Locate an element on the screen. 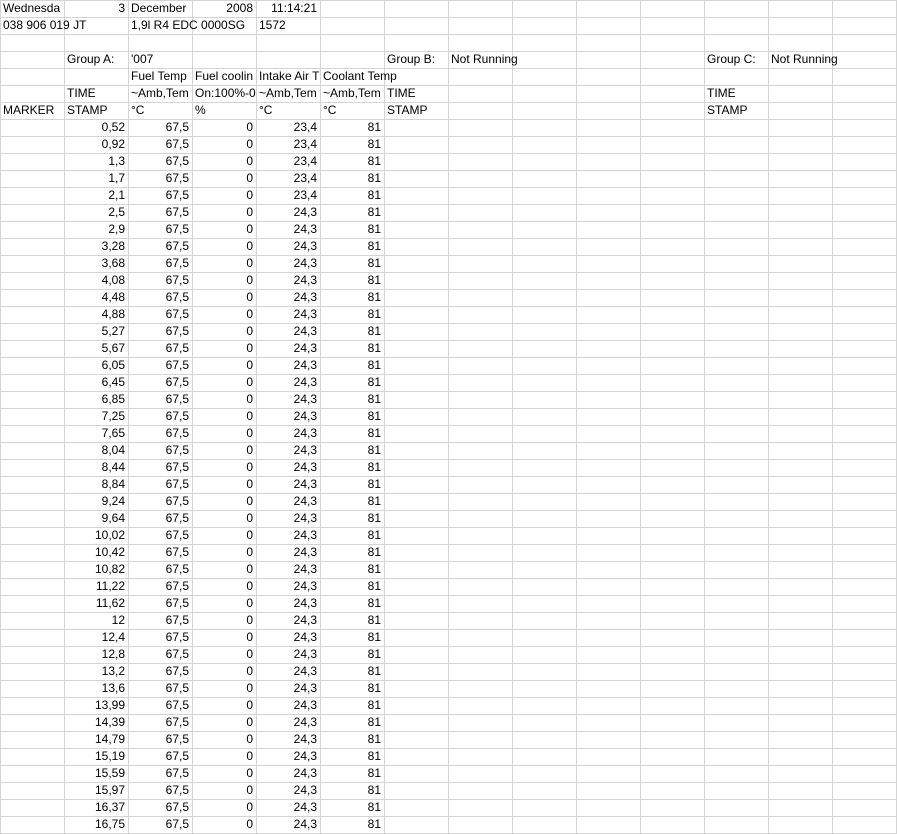  time-stamp-cell: 2,5 is located at coordinates (96, 212).